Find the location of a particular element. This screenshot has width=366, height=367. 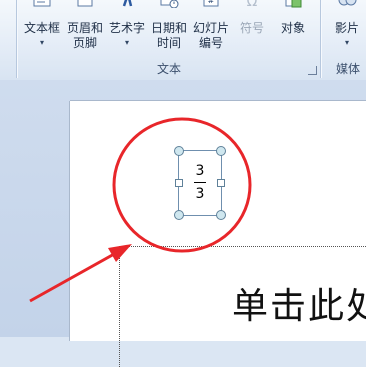

pointer-arrow-shaft is located at coordinates (73, 277).